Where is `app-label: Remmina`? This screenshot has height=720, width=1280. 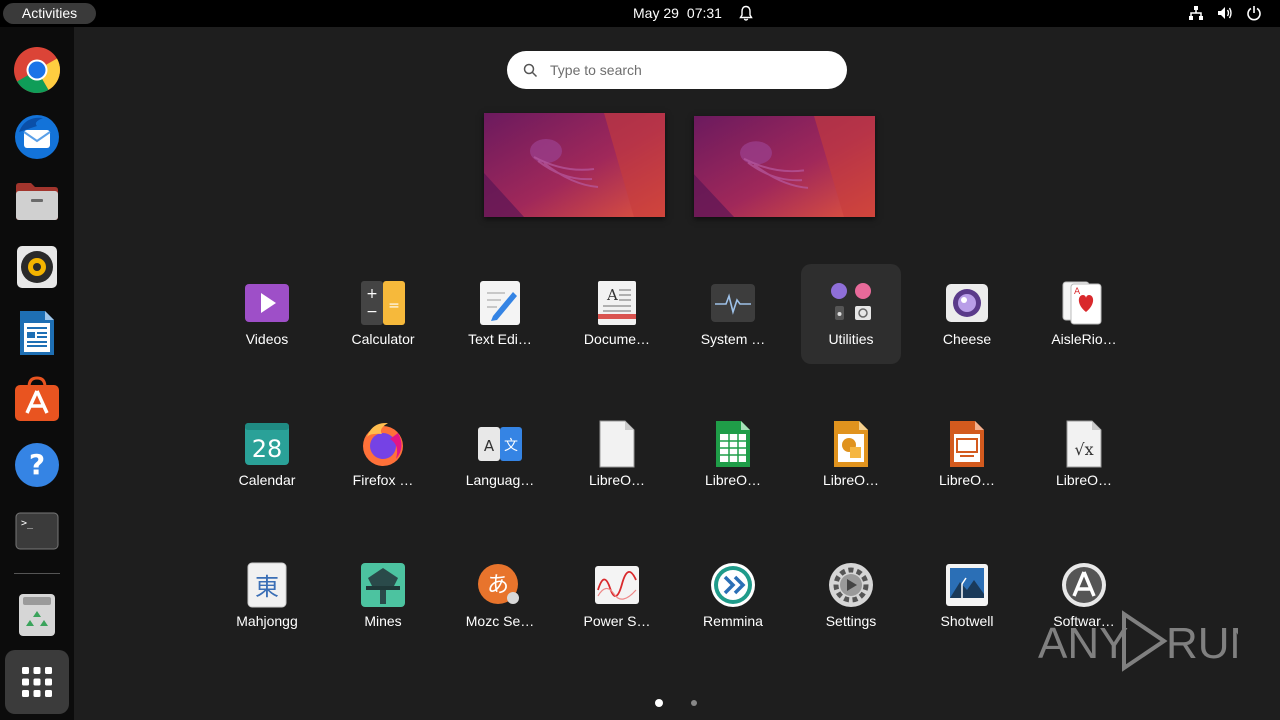 app-label: Remmina is located at coordinates (733, 621).